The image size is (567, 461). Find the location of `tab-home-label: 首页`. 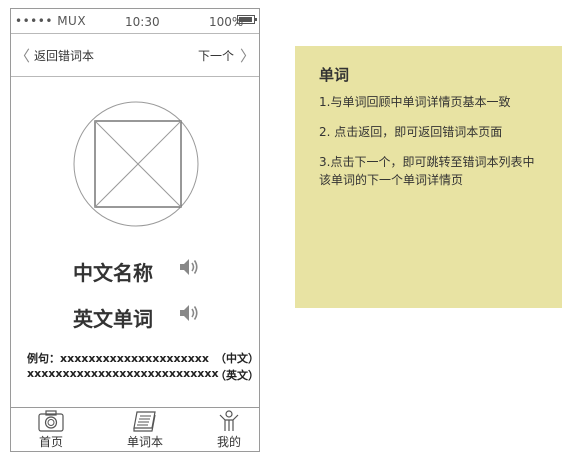

tab-home-label: 首页 is located at coordinates (50, 442).